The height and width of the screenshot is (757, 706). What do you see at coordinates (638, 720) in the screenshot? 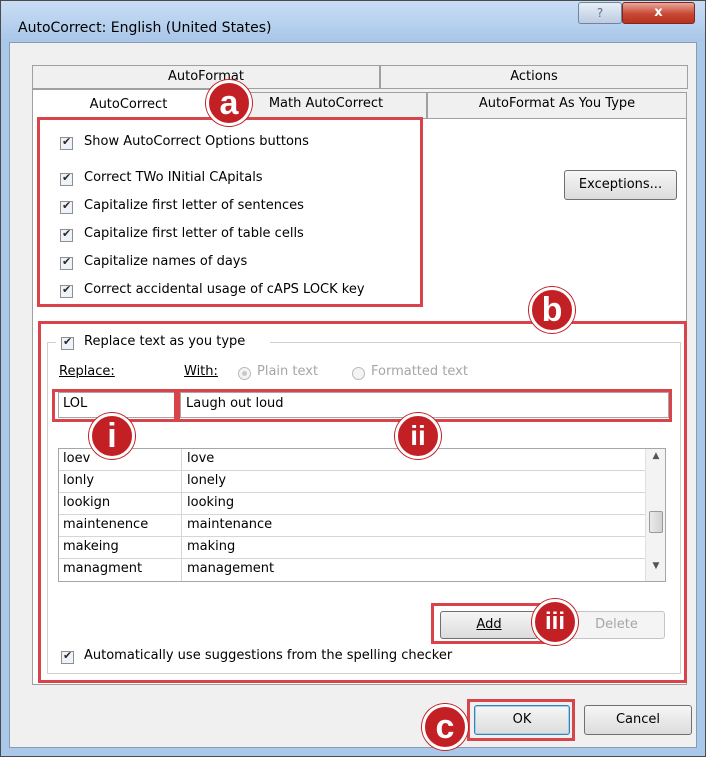
I see `cancel-button: Cancel` at bounding box center [638, 720].